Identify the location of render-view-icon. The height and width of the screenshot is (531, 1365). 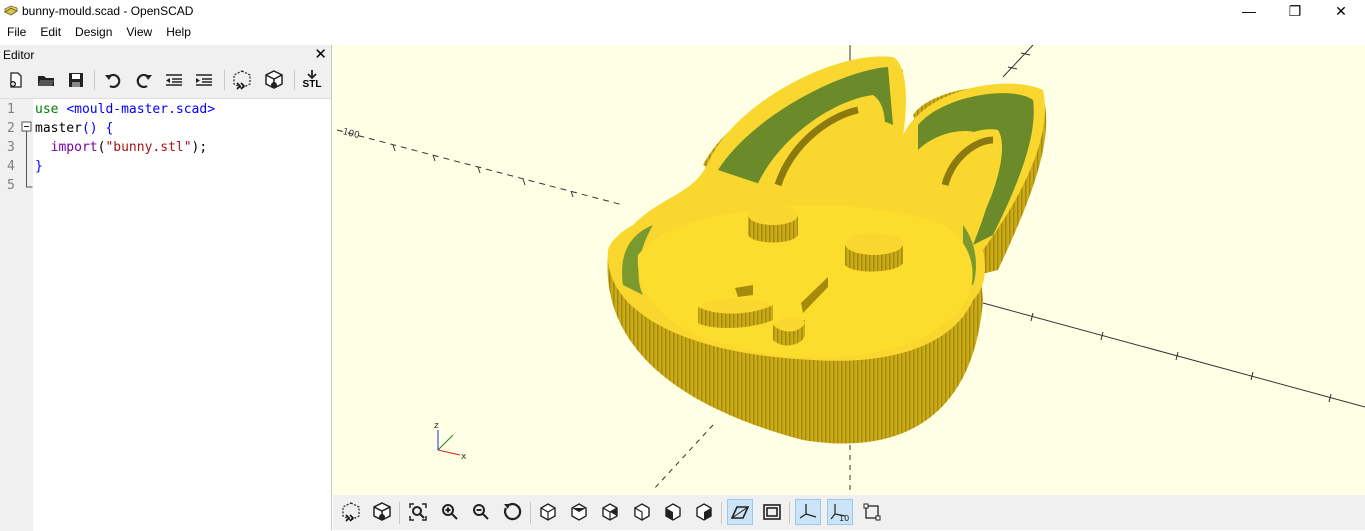
(382, 512).